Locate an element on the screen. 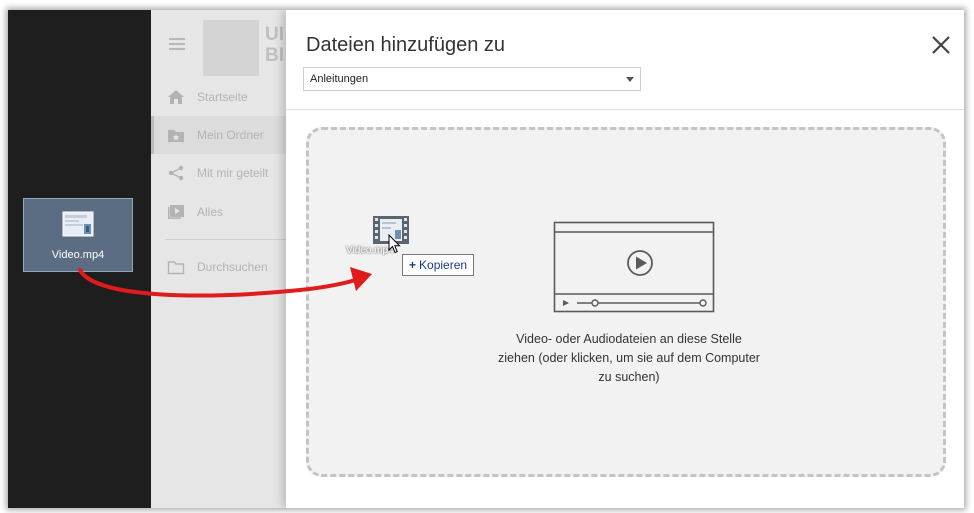 Image resolution: width=974 pixels, height=513 pixels. sidebar-item-mit-mir-geteilt: Mit mir geteilt is located at coordinates (218, 173).